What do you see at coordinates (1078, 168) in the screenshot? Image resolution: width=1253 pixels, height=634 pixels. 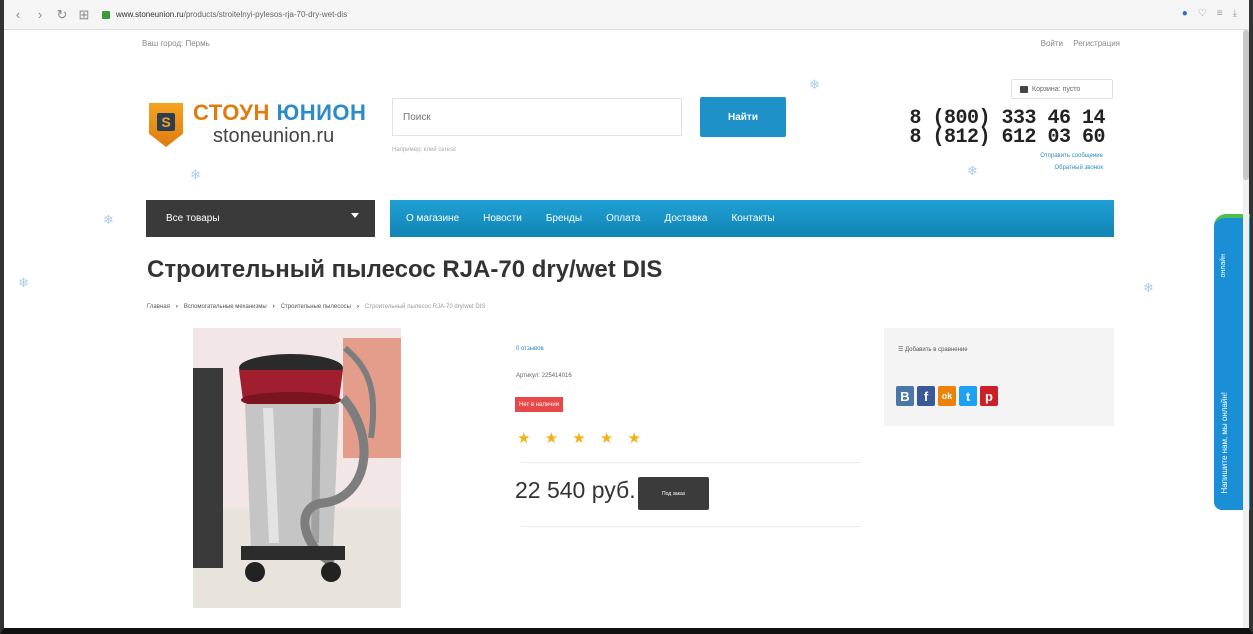 I see `callback-link: Обратный звонок` at bounding box center [1078, 168].